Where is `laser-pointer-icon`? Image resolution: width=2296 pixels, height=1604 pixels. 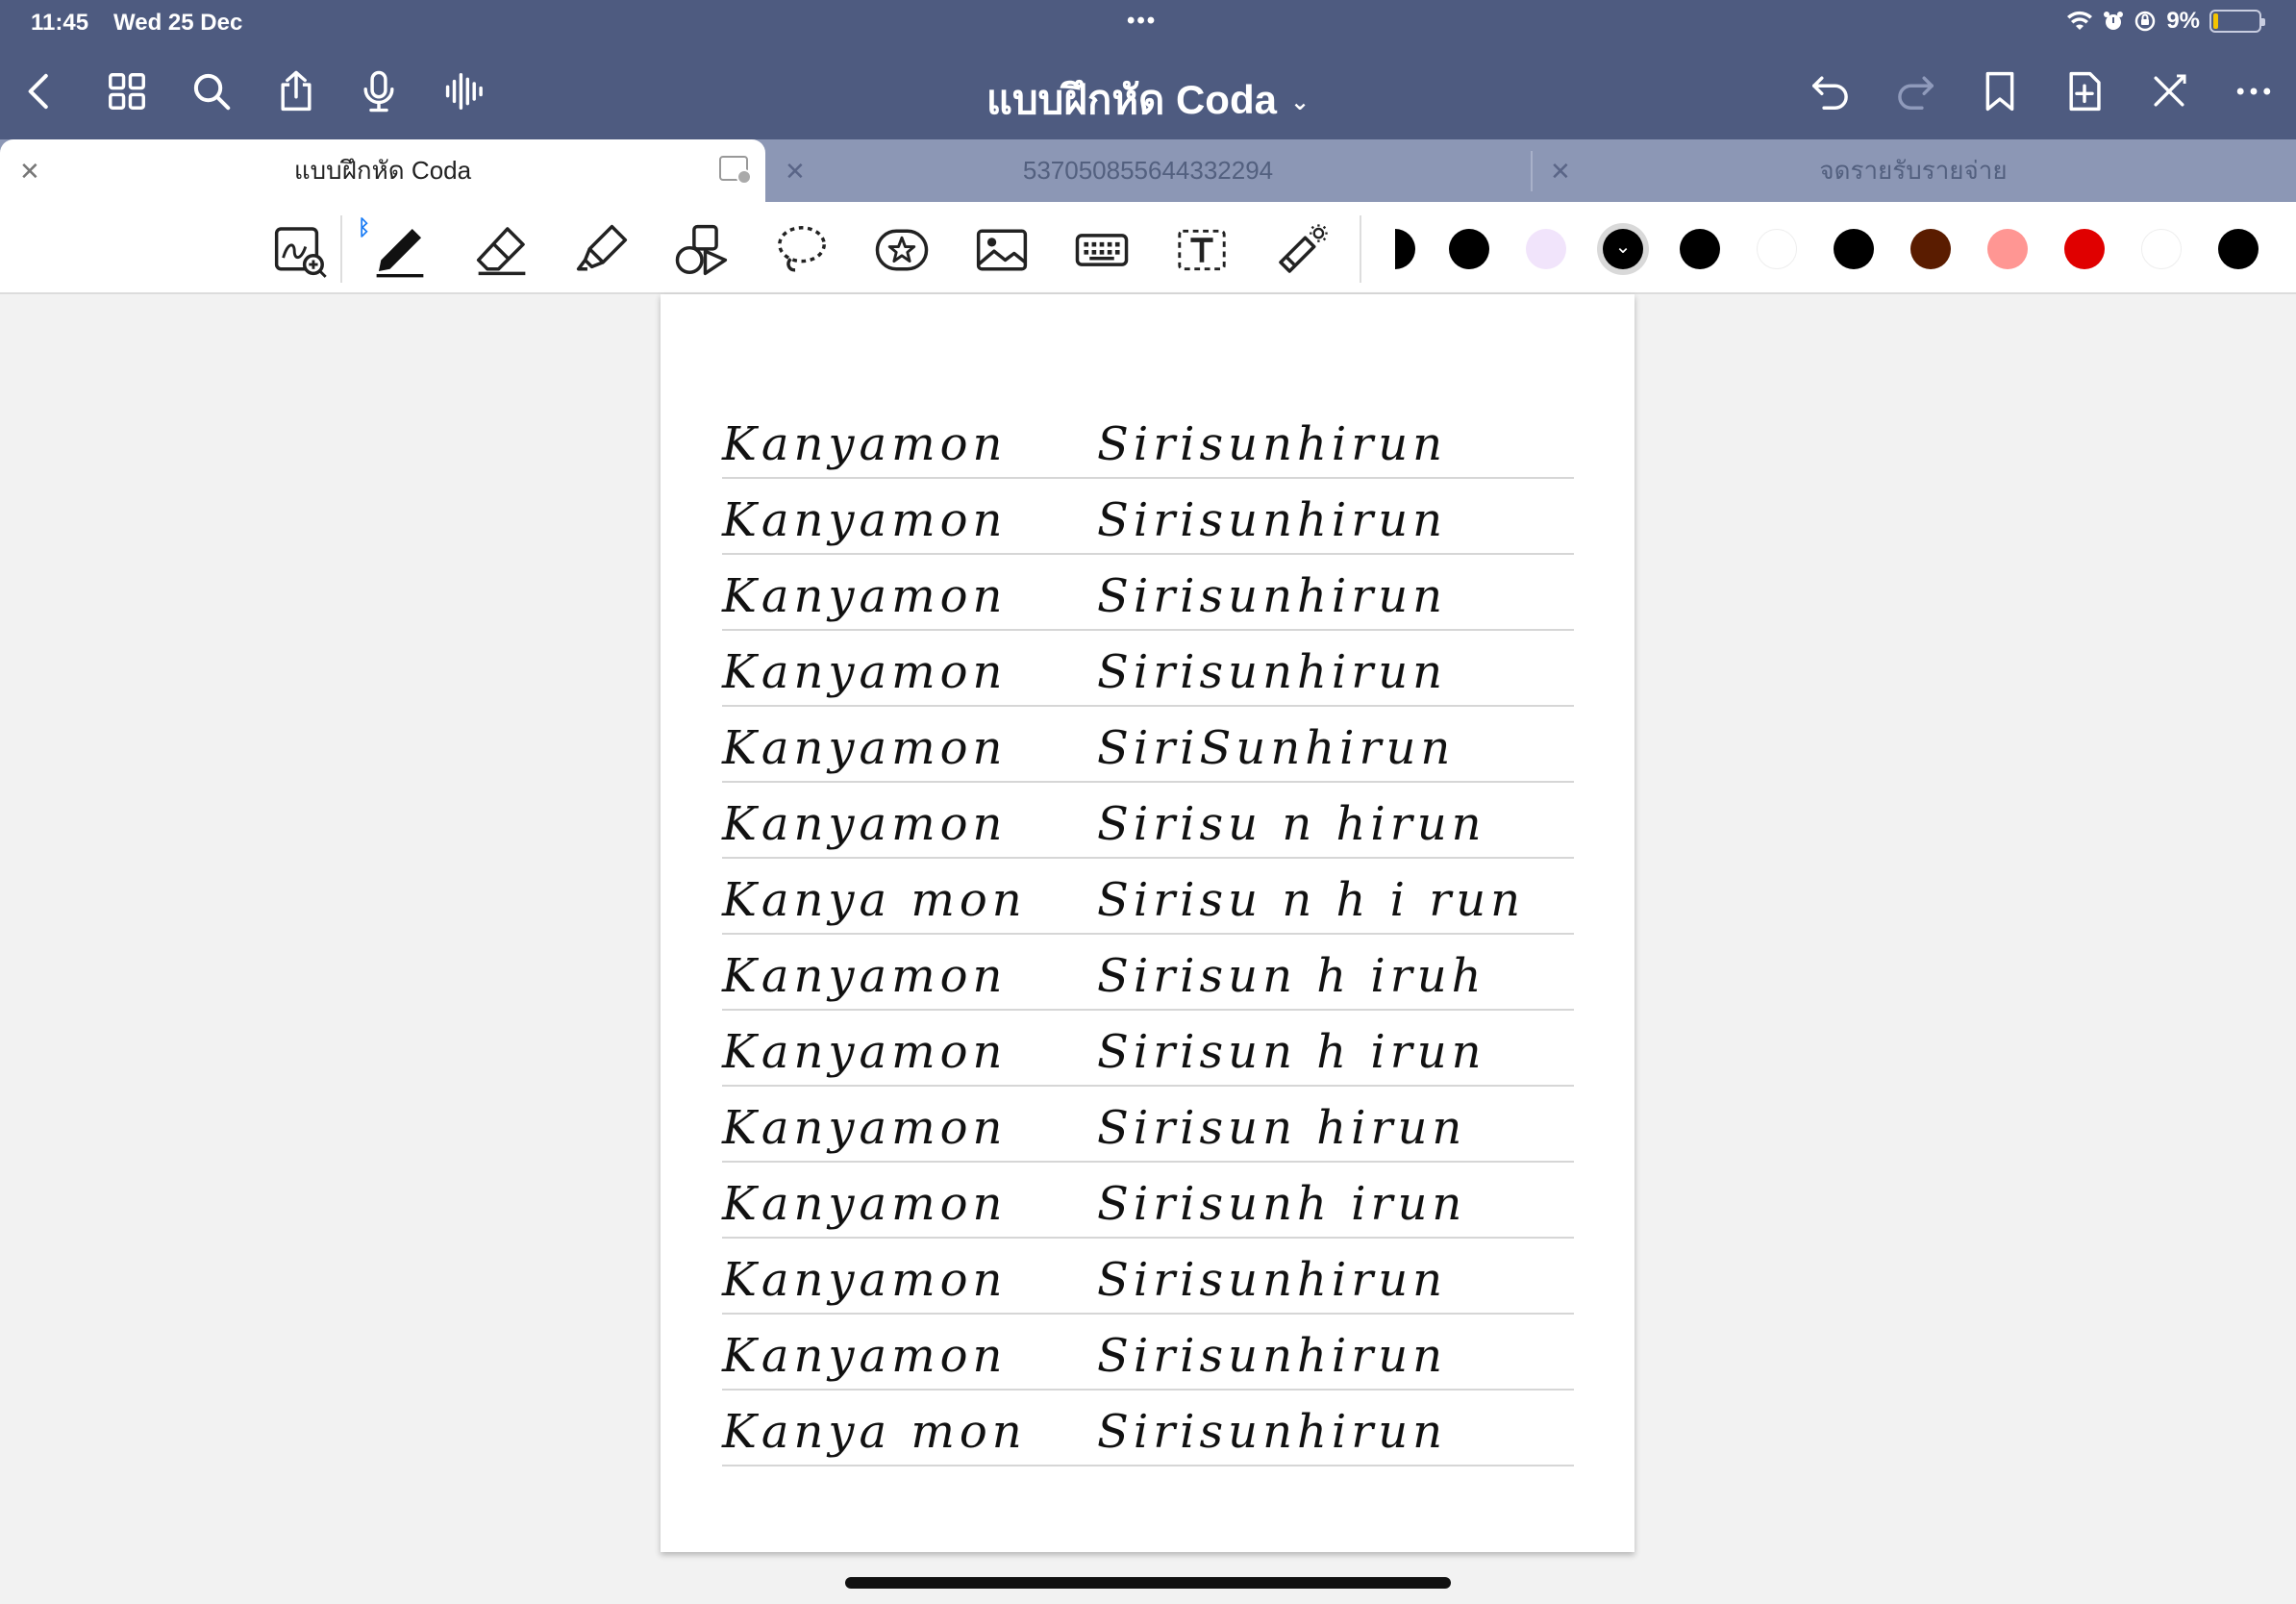
laser-pointer-icon is located at coordinates (1302, 250).